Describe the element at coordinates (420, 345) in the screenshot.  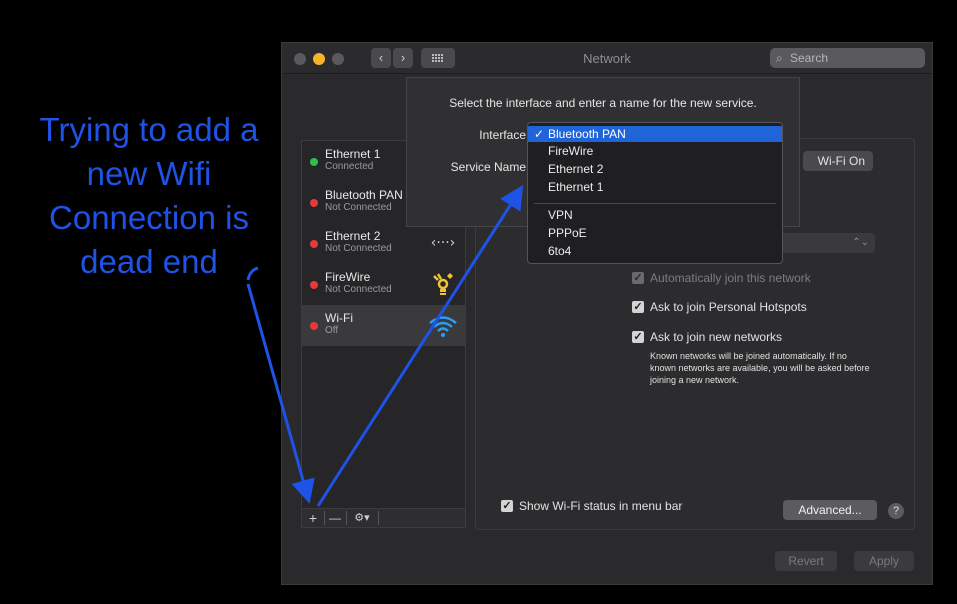
I see `arrow-to-interface-menu` at that location.